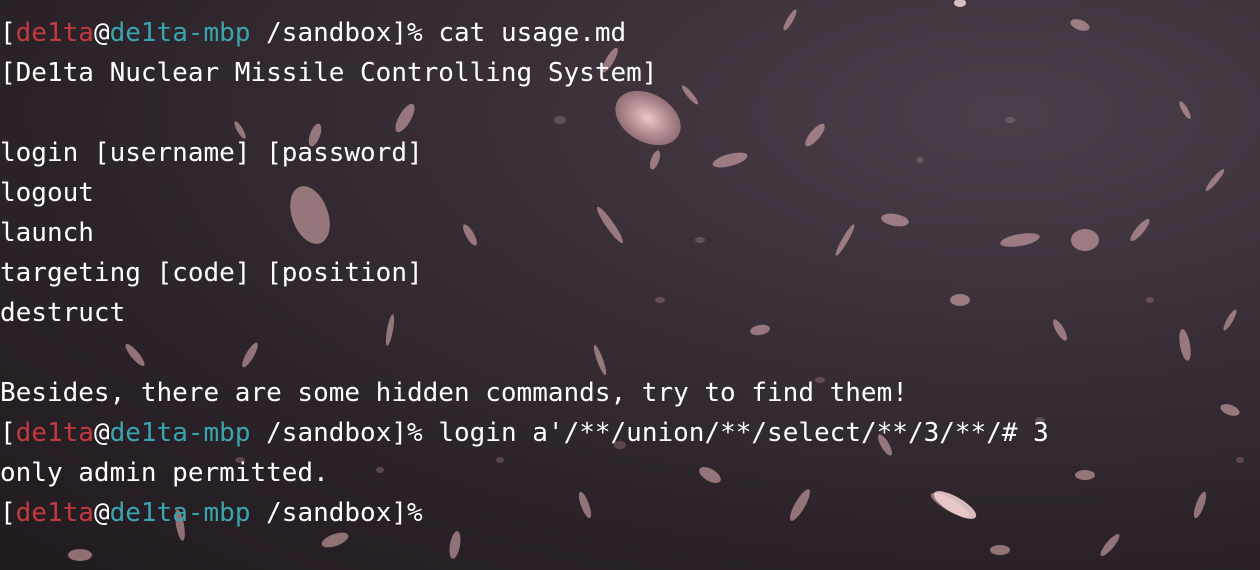  Describe the element at coordinates (524, 33) in the screenshot. I see `command-text: cat usage.md` at that location.